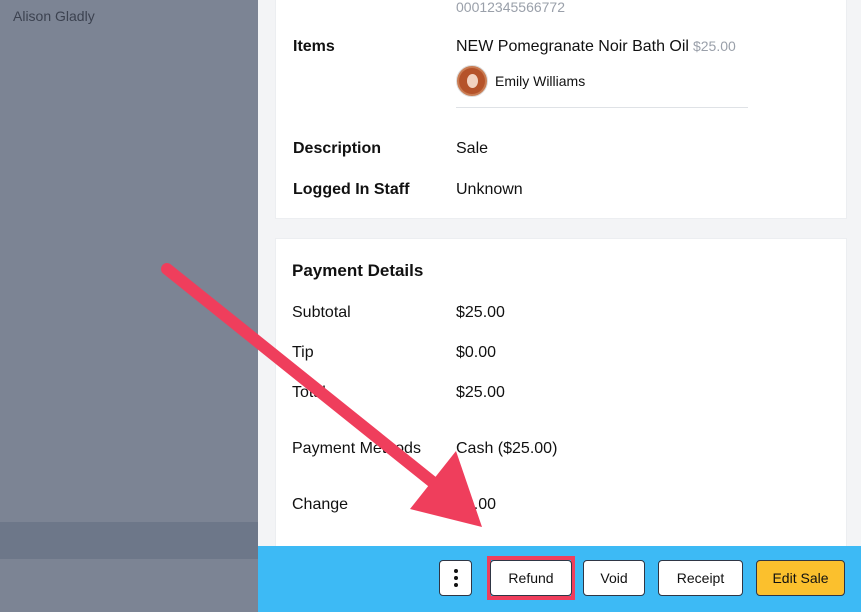 This screenshot has height=612, width=861. I want to click on payment-details-title: Payment Details, so click(358, 270).